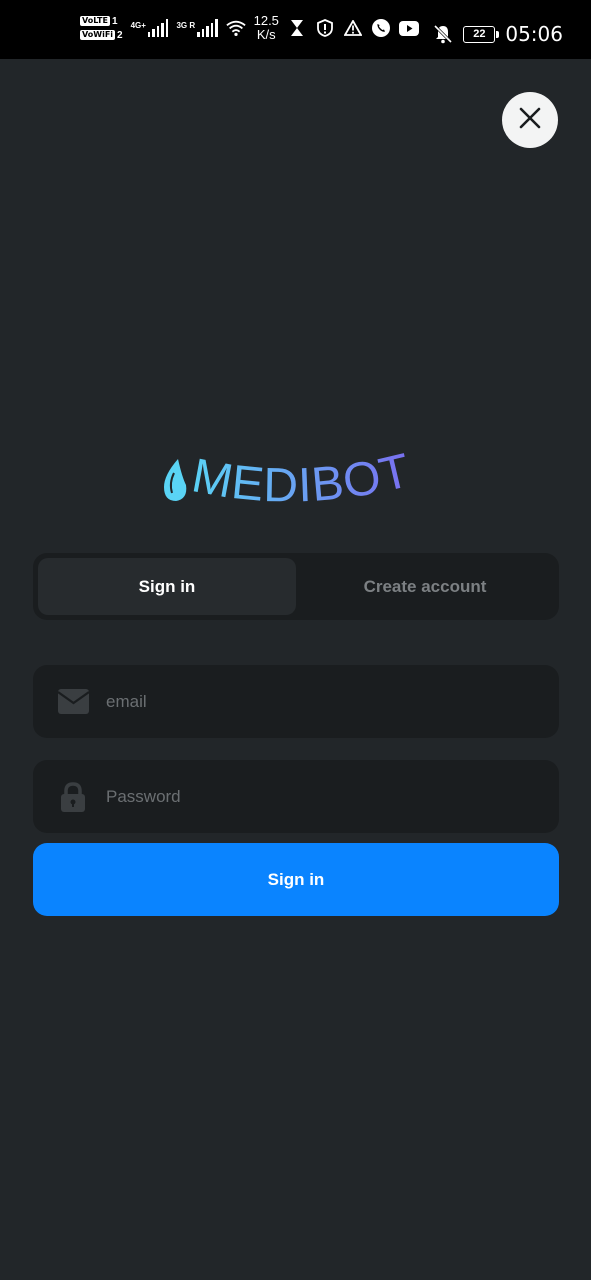 The width and height of the screenshot is (591, 1280). Describe the element at coordinates (167, 586) in the screenshot. I see `tab-sign-in: Sign in` at that location.